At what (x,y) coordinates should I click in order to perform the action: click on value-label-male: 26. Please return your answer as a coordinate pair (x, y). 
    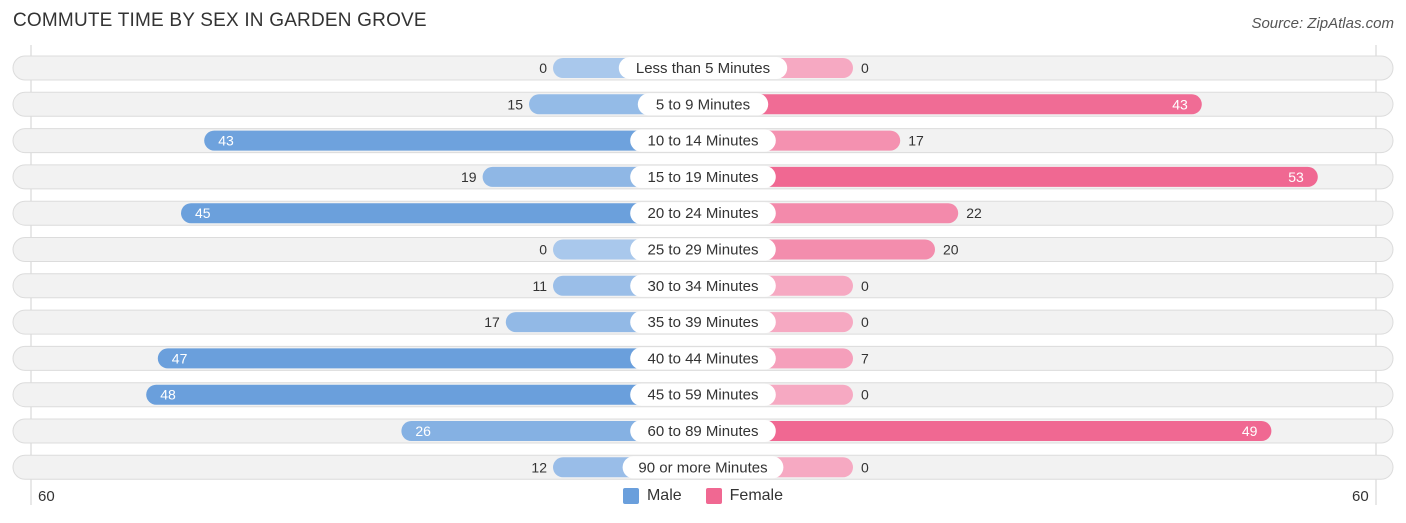
    Looking at the image, I should click on (423, 431).